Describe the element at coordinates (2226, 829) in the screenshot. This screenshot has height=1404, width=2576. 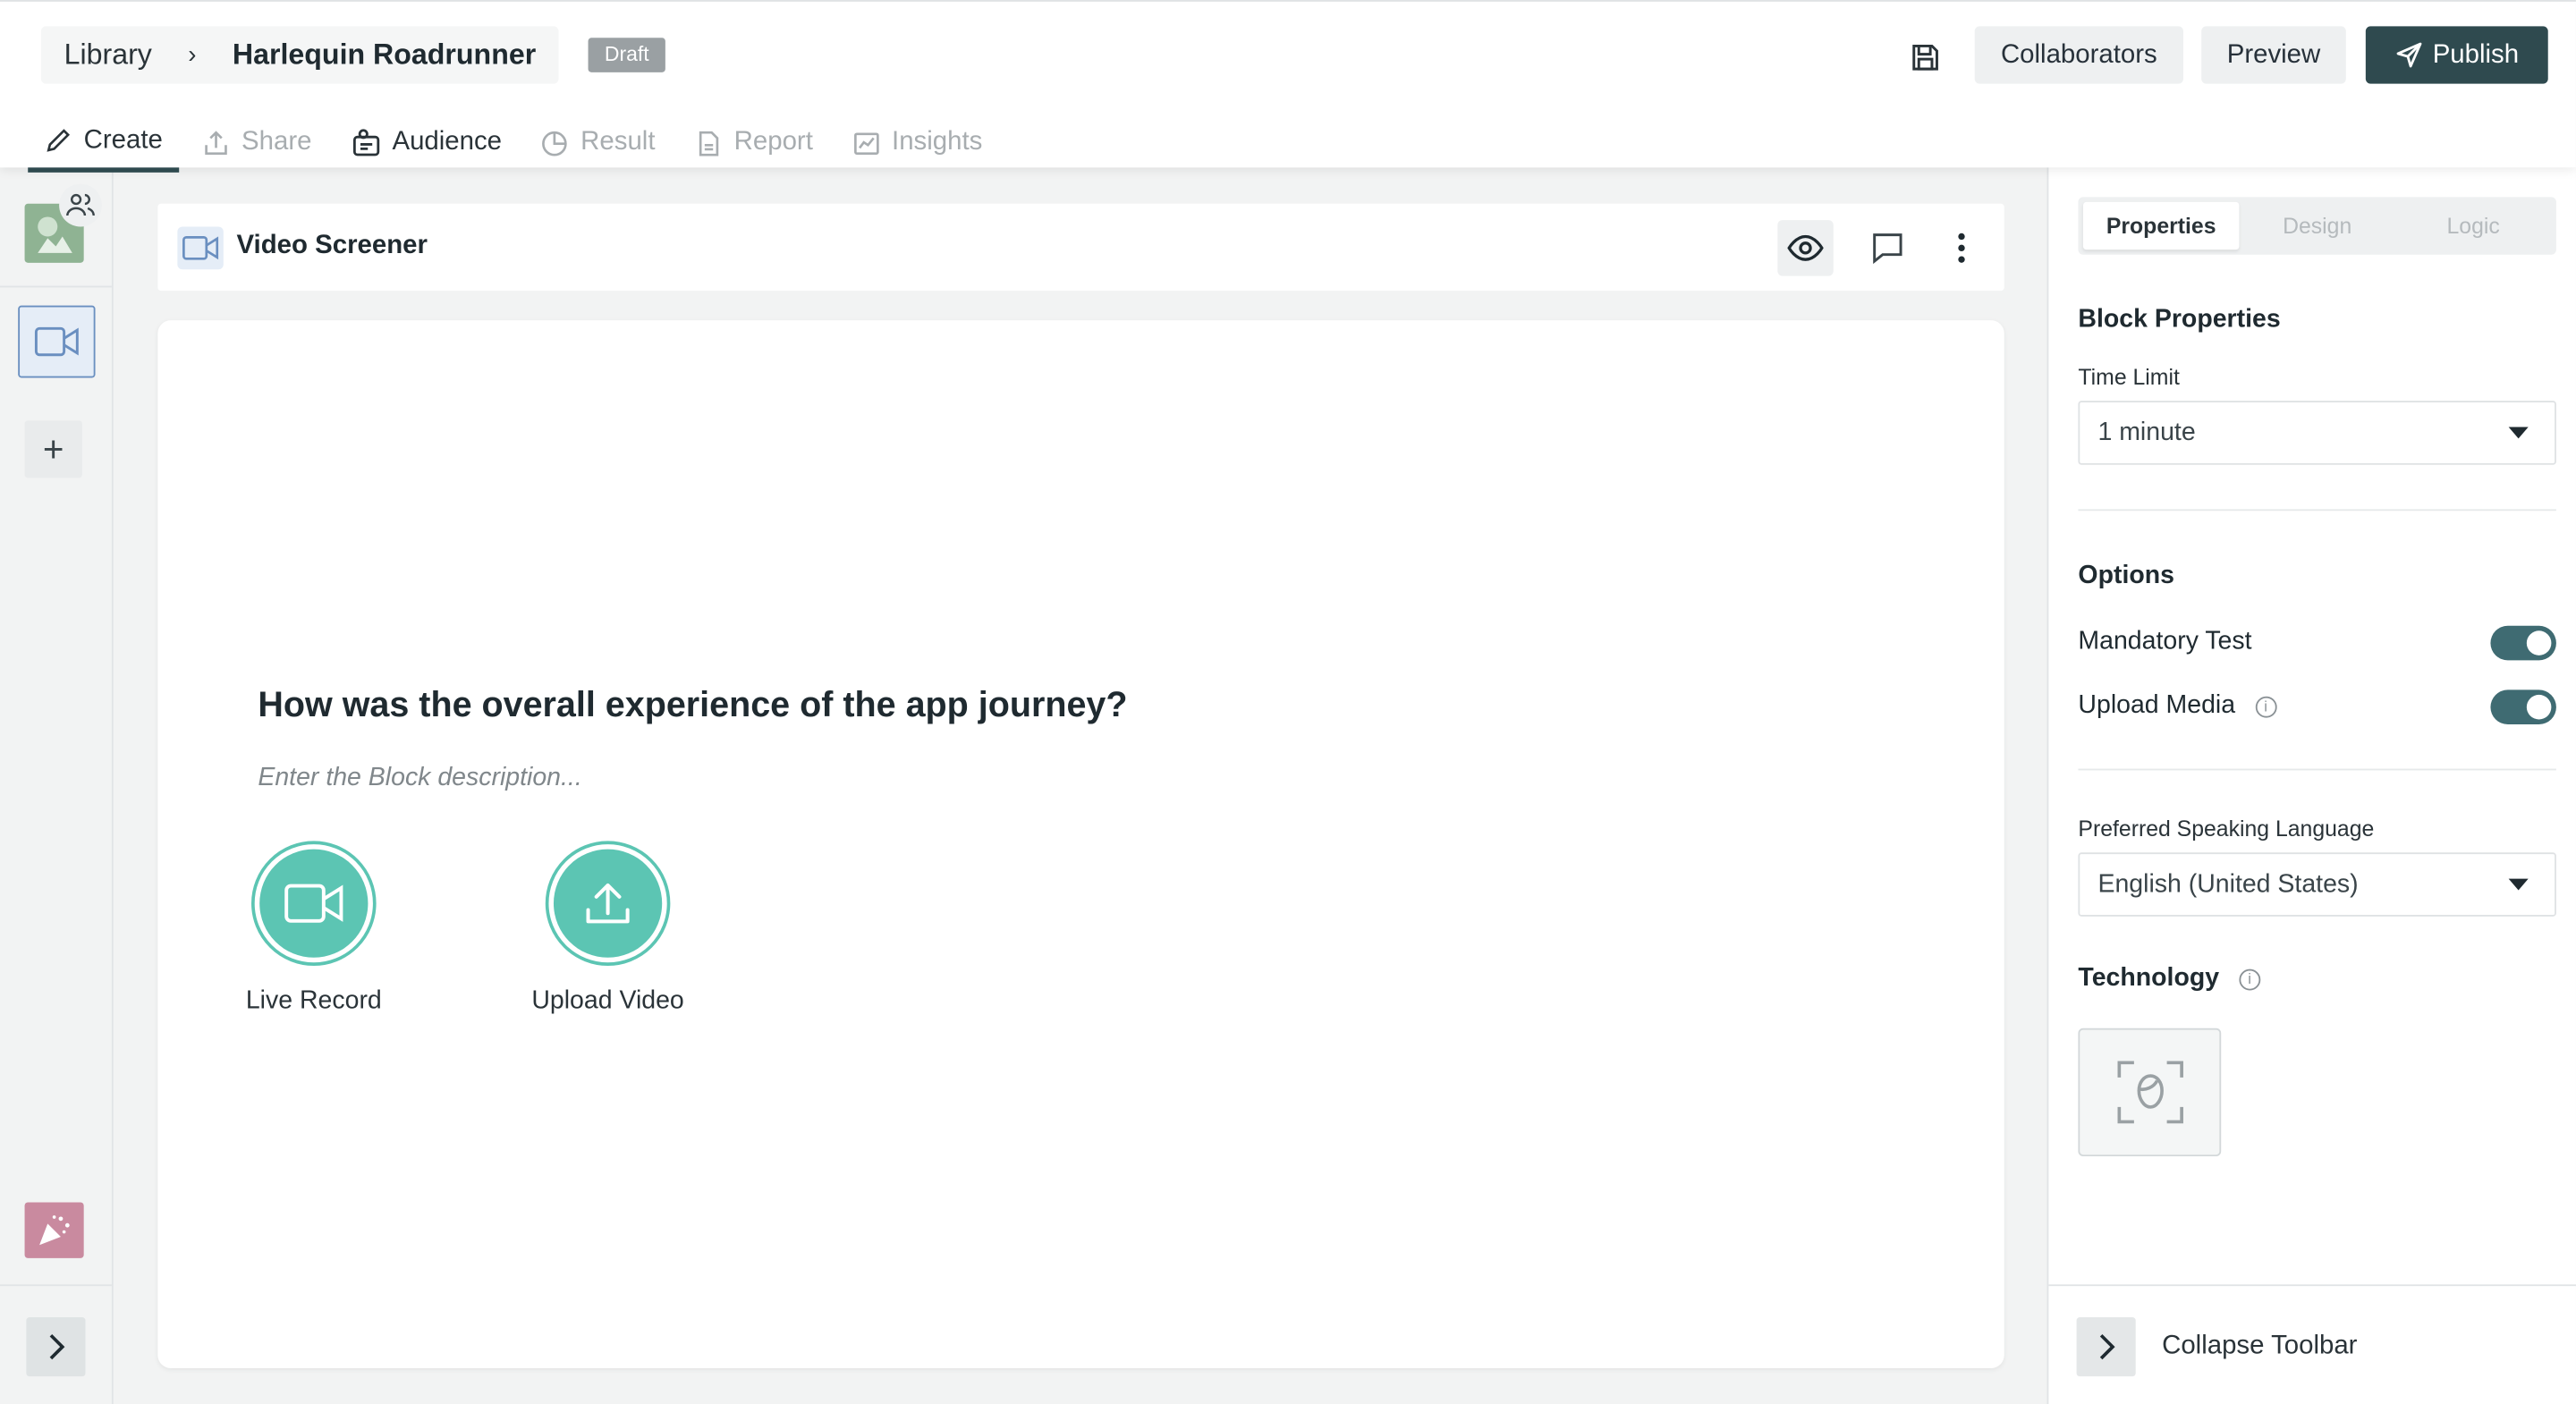
I see `language-label: Preferred Speaking Language` at that location.